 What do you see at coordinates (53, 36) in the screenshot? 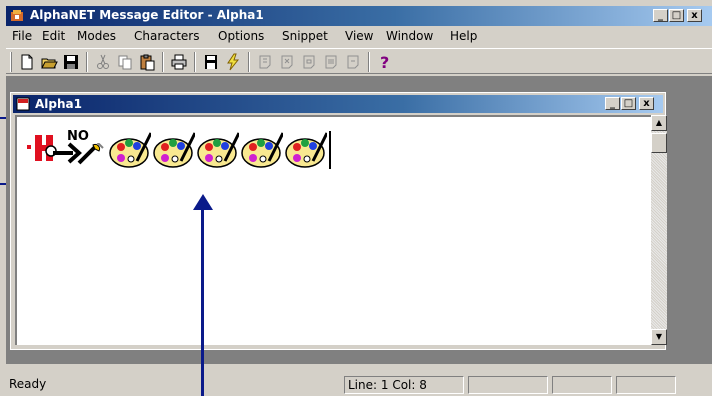
I see `menu-edit: Edit` at bounding box center [53, 36].